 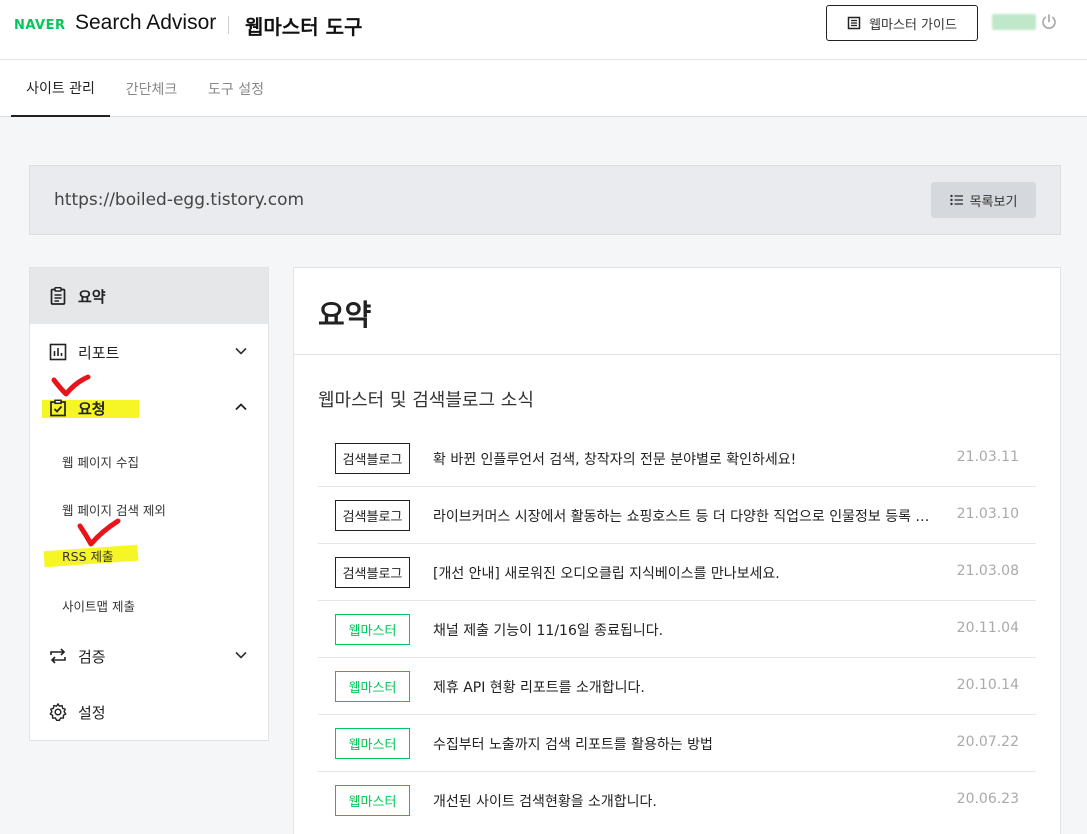 What do you see at coordinates (683, 459) in the screenshot?
I see `news-link: 확 바뀐 인플루언서 검색, 창작자의 전문 분야별로 확인하세요!` at bounding box center [683, 459].